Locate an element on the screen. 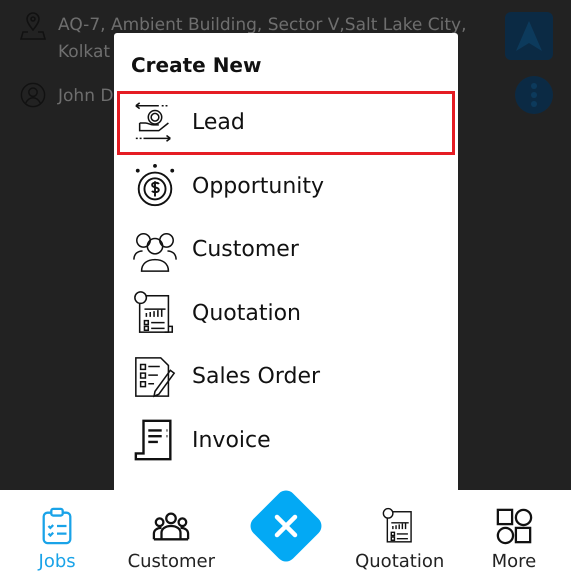 This screenshot has height=578, width=571. nav-tab: More is located at coordinates (513, 542).